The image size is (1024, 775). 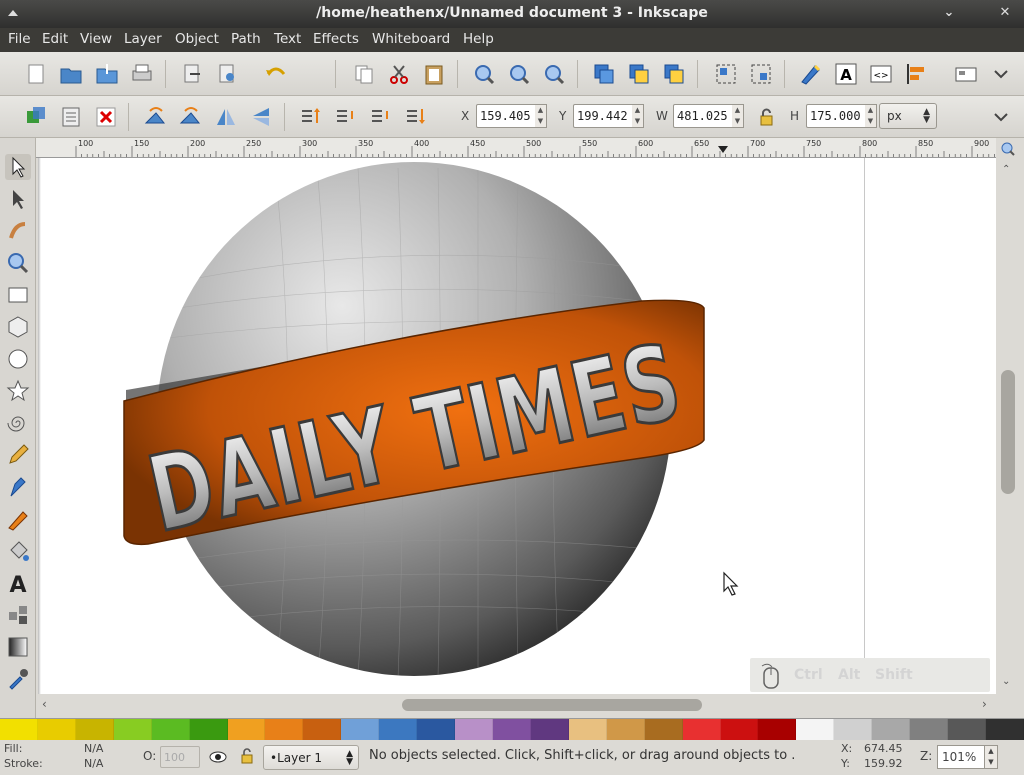 What do you see at coordinates (96, 39) in the screenshot?
I see `menu-view: View` at bounding box center [96, 39].